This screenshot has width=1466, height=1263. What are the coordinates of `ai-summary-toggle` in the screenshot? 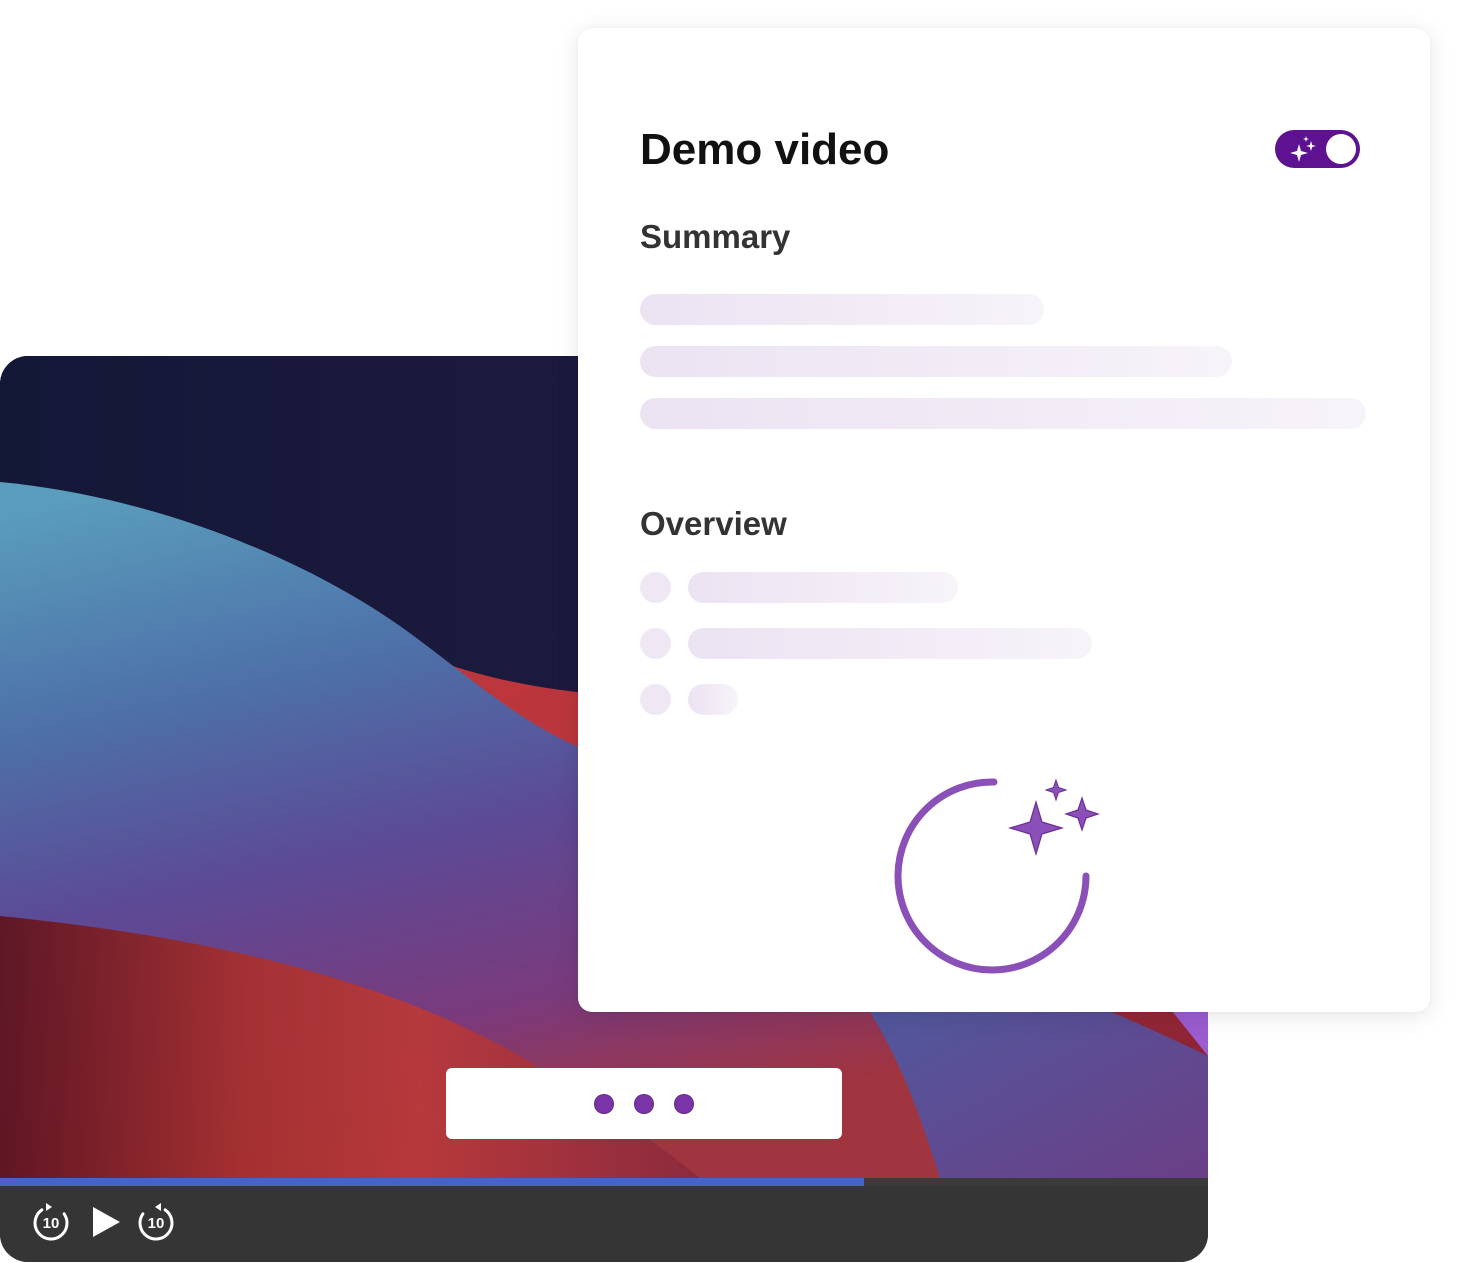 It's located at (1317, 149).